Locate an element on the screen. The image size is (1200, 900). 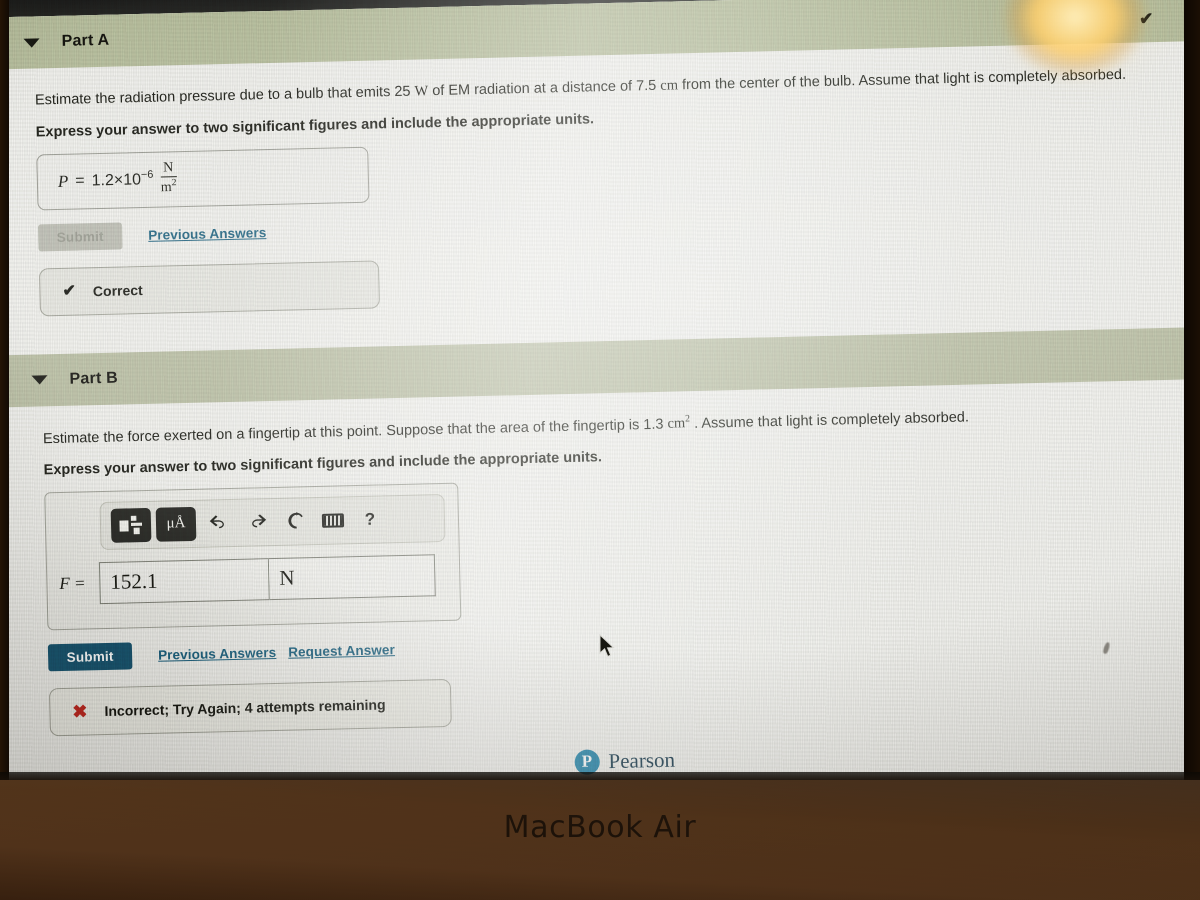
pearson-logo-mark: P is located at coordinates (587, 762).